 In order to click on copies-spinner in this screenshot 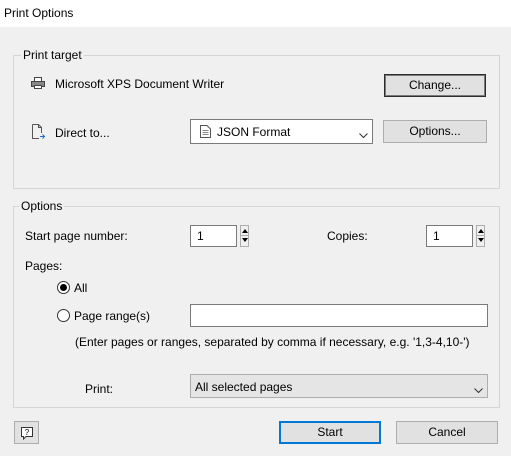, I will do `click(480, 236)`.